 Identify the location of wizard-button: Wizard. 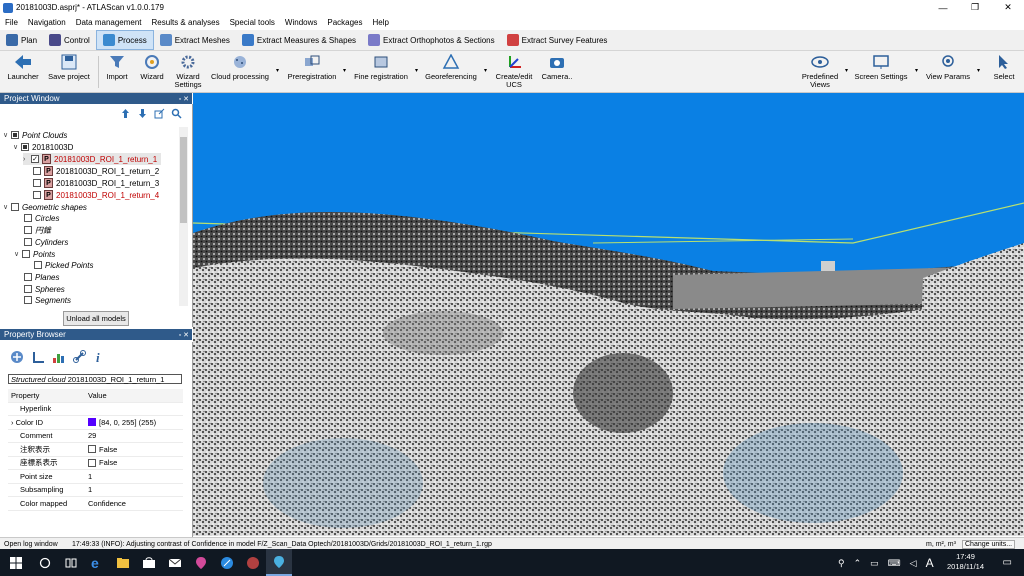
(152, 67).